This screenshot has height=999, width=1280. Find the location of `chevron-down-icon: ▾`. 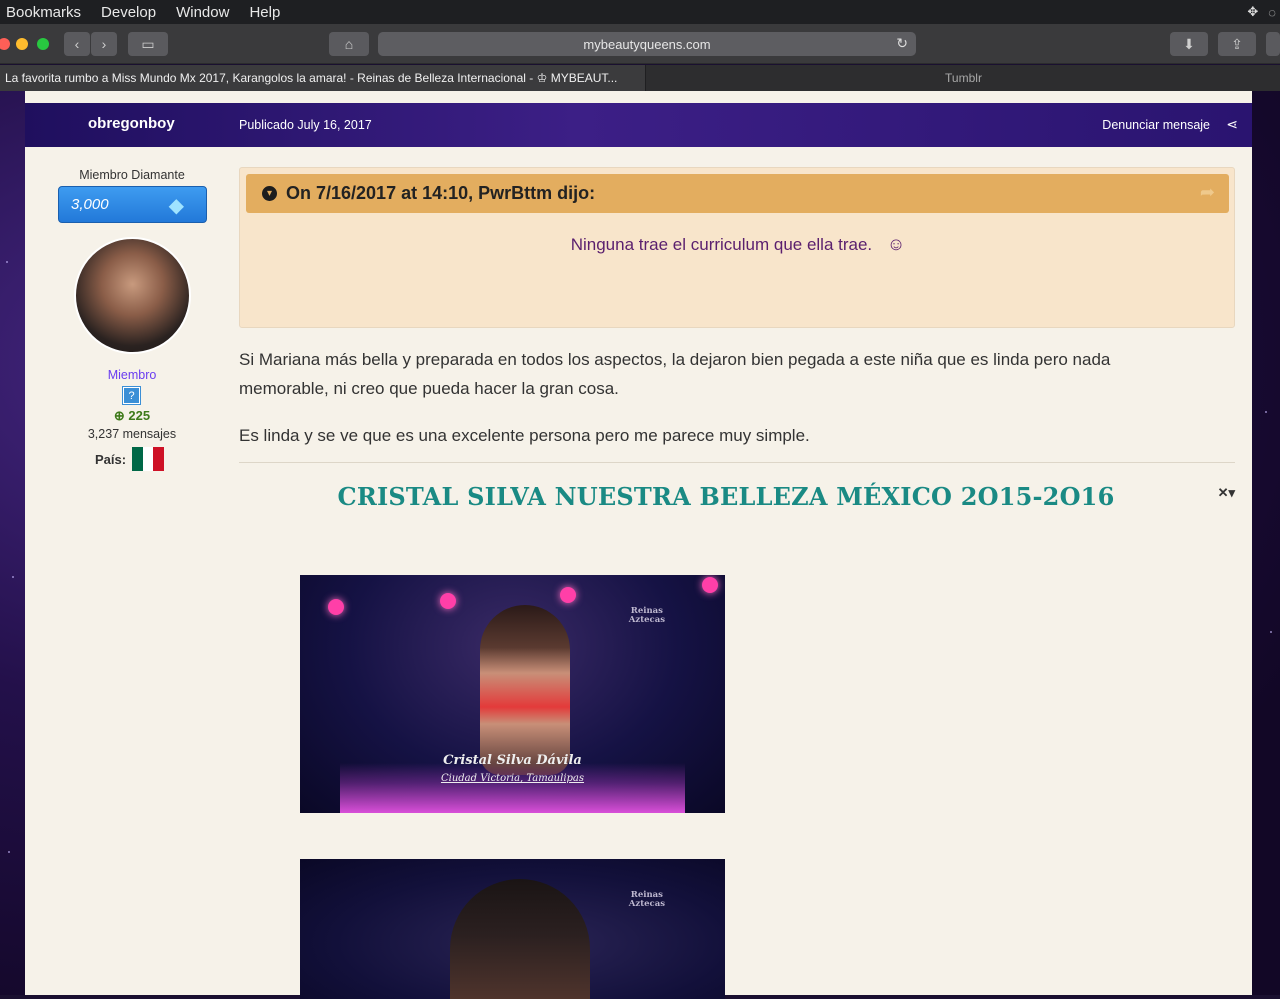

chevron-down-icon: ▾ is located at coordinates (269, 193).